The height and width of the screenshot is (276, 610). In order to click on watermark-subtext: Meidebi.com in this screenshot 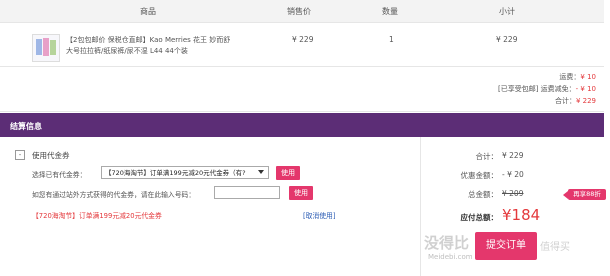, I will do `click(450, 257)`.